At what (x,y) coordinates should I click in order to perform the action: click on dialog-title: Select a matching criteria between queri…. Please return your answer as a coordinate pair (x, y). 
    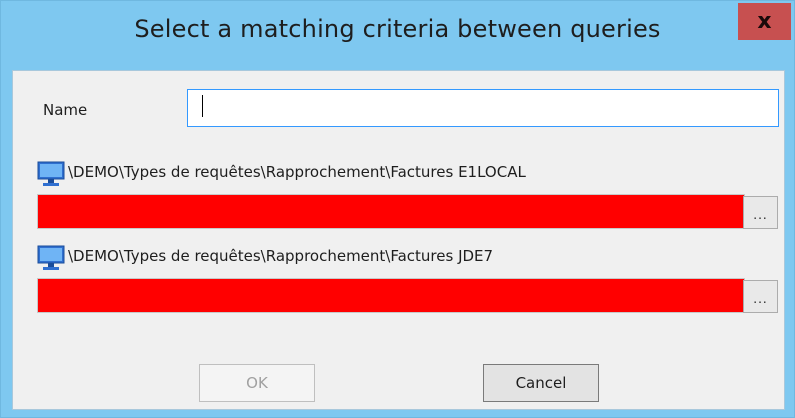
    Looking at the image, I should click on (397, 29).